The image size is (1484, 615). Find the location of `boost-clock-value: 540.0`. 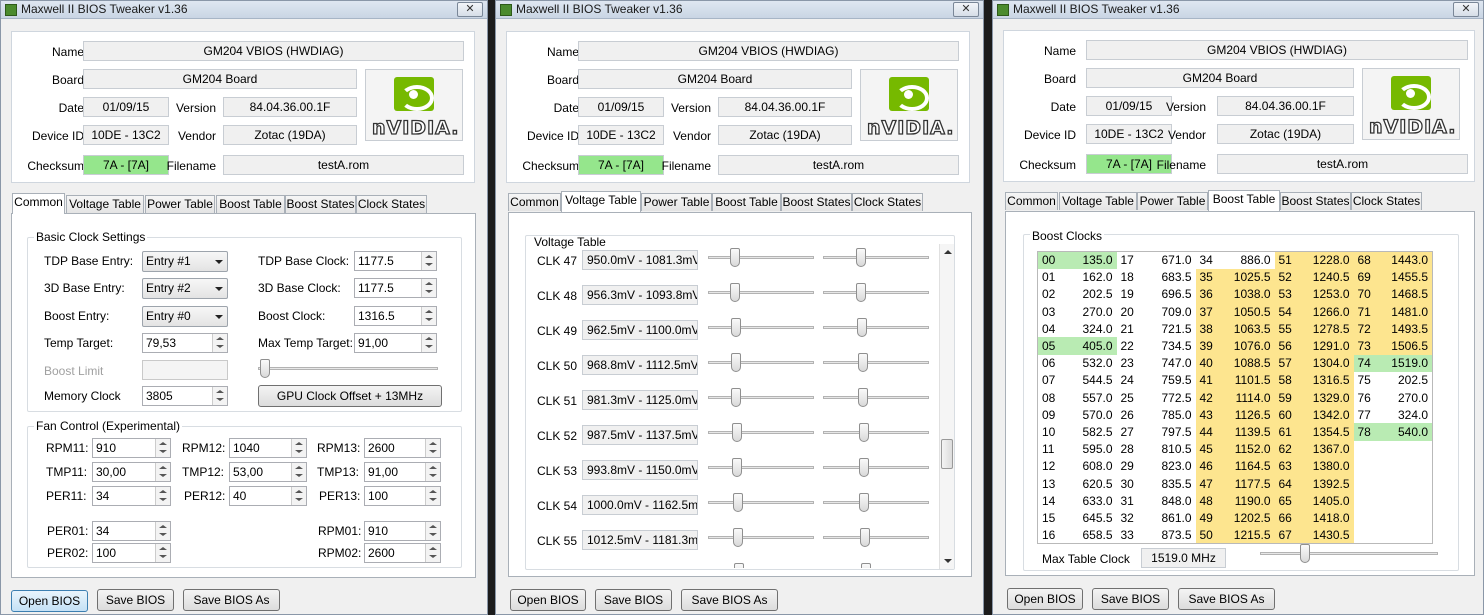

boost-clock-value: 540.0 is located at coordinates (1405, 432).